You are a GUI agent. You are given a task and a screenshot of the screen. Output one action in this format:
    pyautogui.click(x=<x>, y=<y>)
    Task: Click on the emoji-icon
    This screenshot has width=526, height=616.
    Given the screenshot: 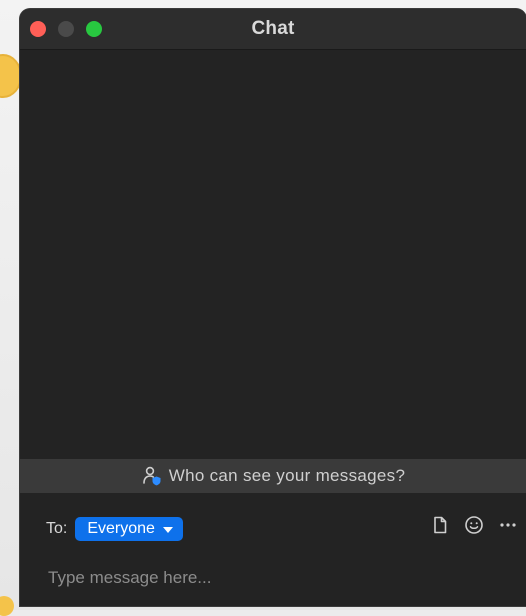 What is the action you would take?
    pyautogui.click(x=474, y=525)
    